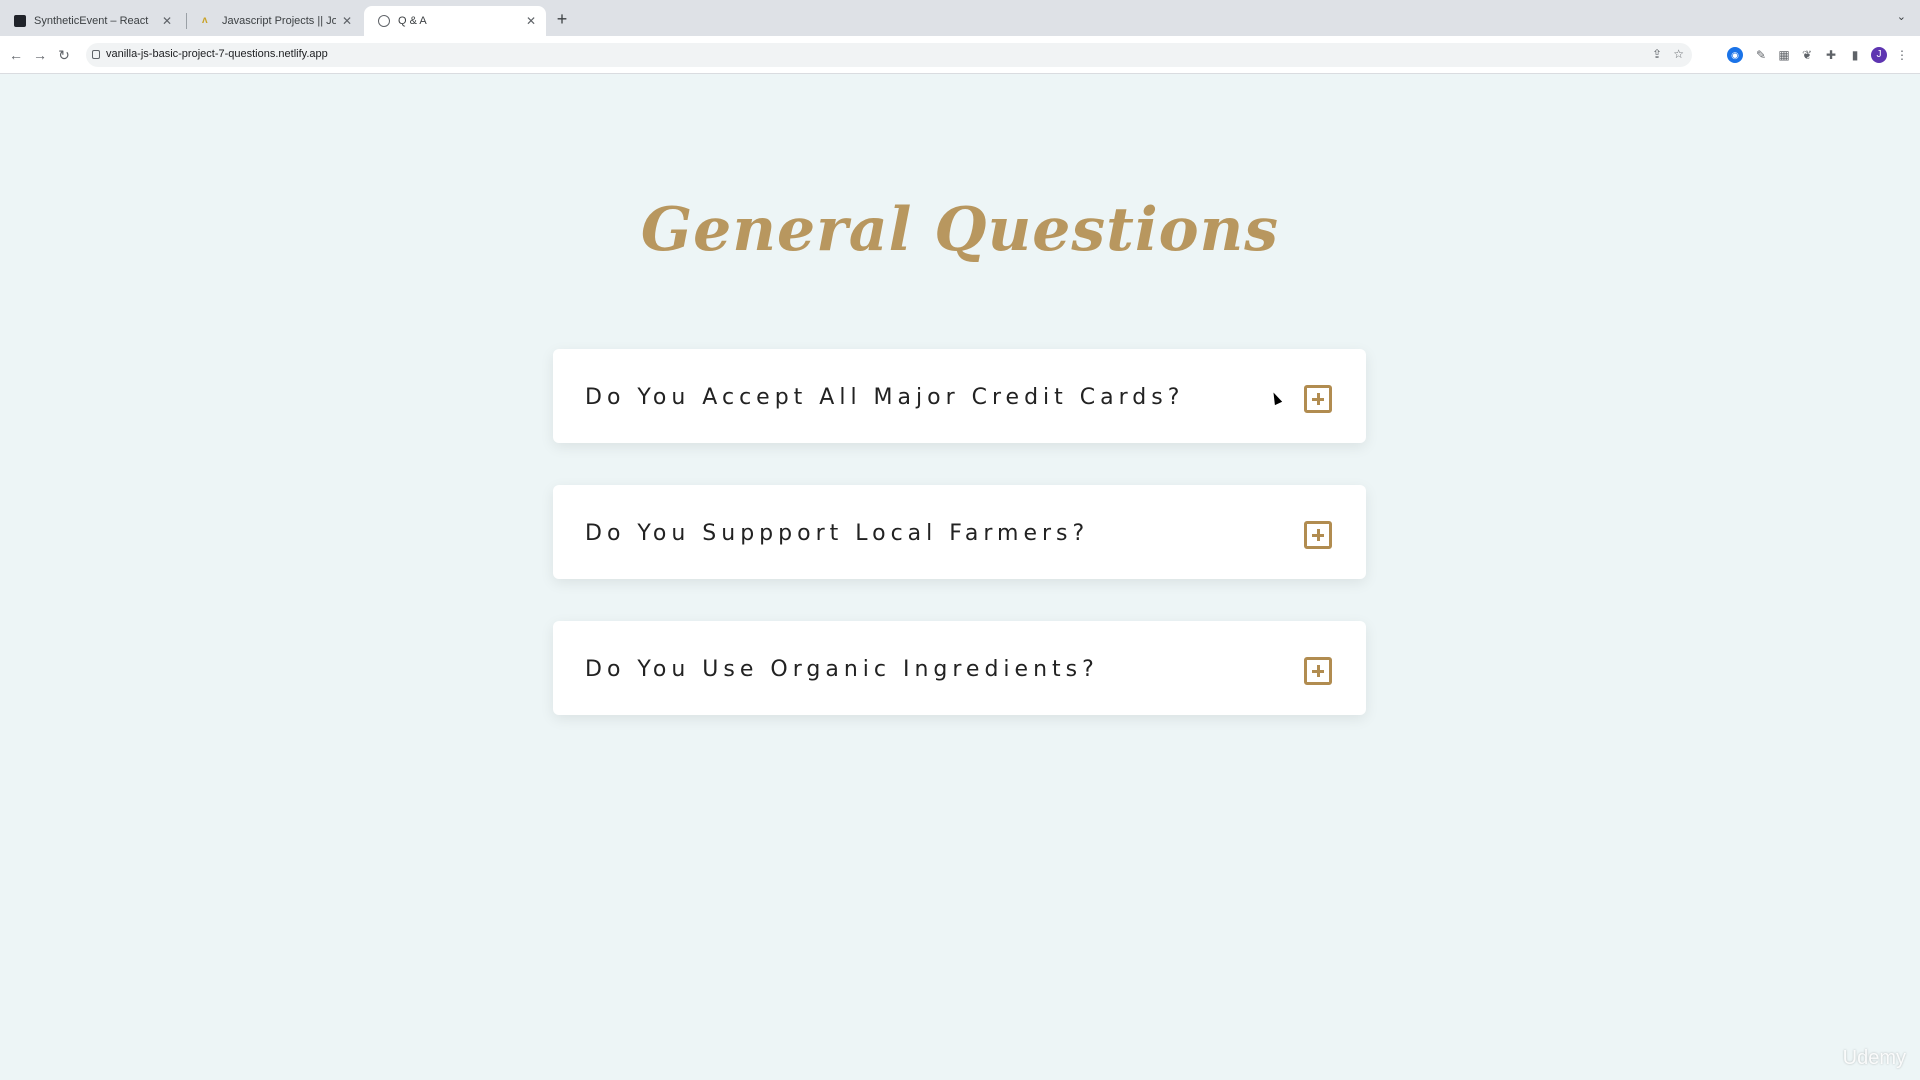 This screenshot has width=1920, height=1080. Describe the element at coordinates (412, 21) in the screenshot. I see `tab-title: Q & A` at that location.